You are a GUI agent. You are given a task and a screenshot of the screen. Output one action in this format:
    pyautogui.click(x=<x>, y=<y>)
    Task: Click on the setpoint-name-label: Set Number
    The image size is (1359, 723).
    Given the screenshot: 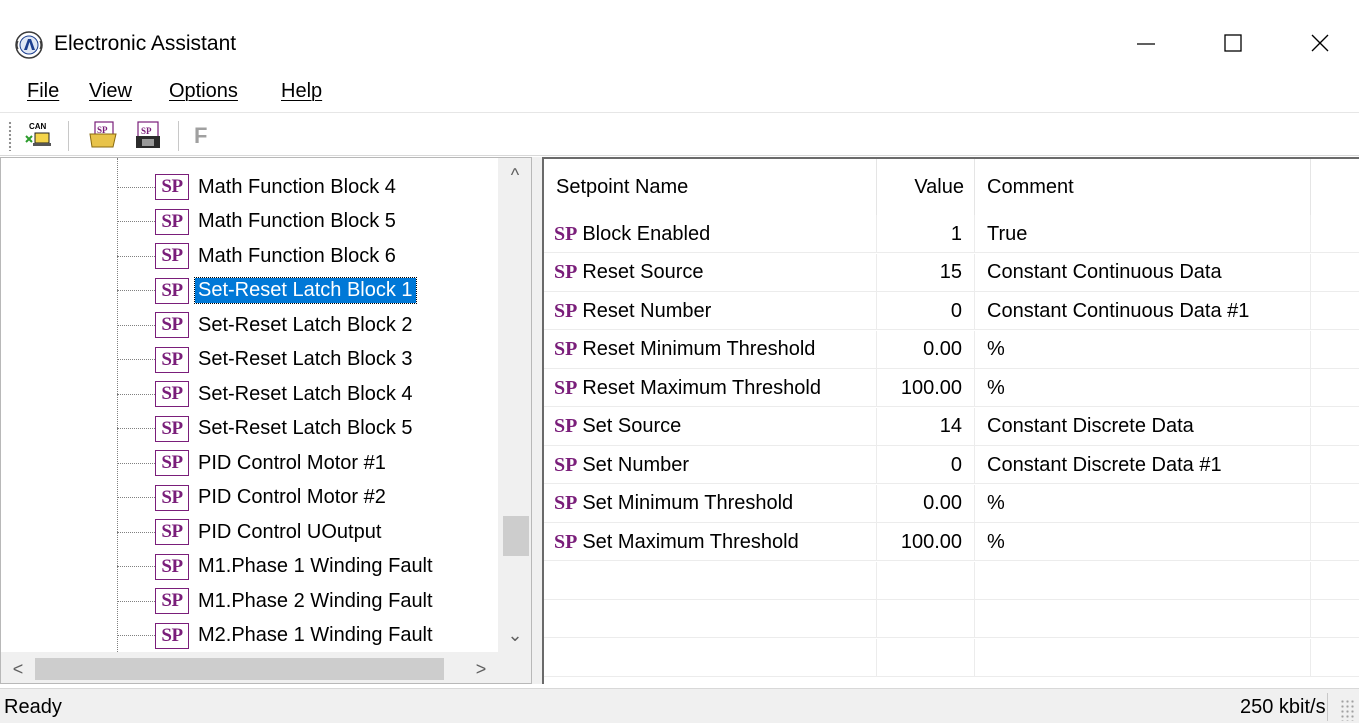 What is the action you would take?
    pyautogui.click(x=636, y=464)
    